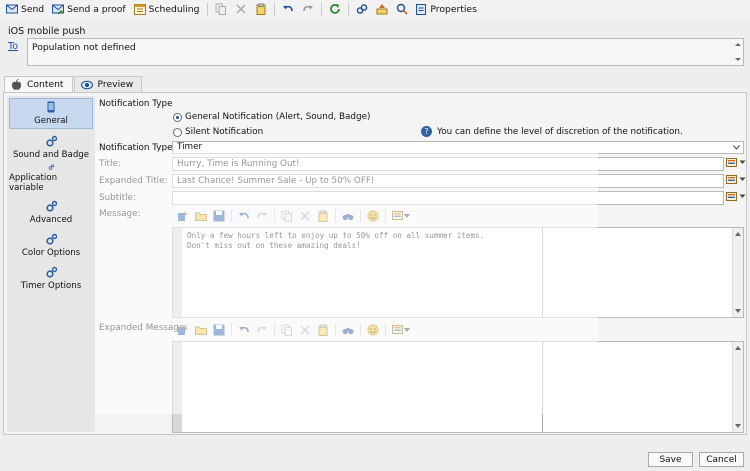 Image resolution: width=750 pixels, height=471 pixels. I want to click on properties-button: Properties, so click(445, 9).